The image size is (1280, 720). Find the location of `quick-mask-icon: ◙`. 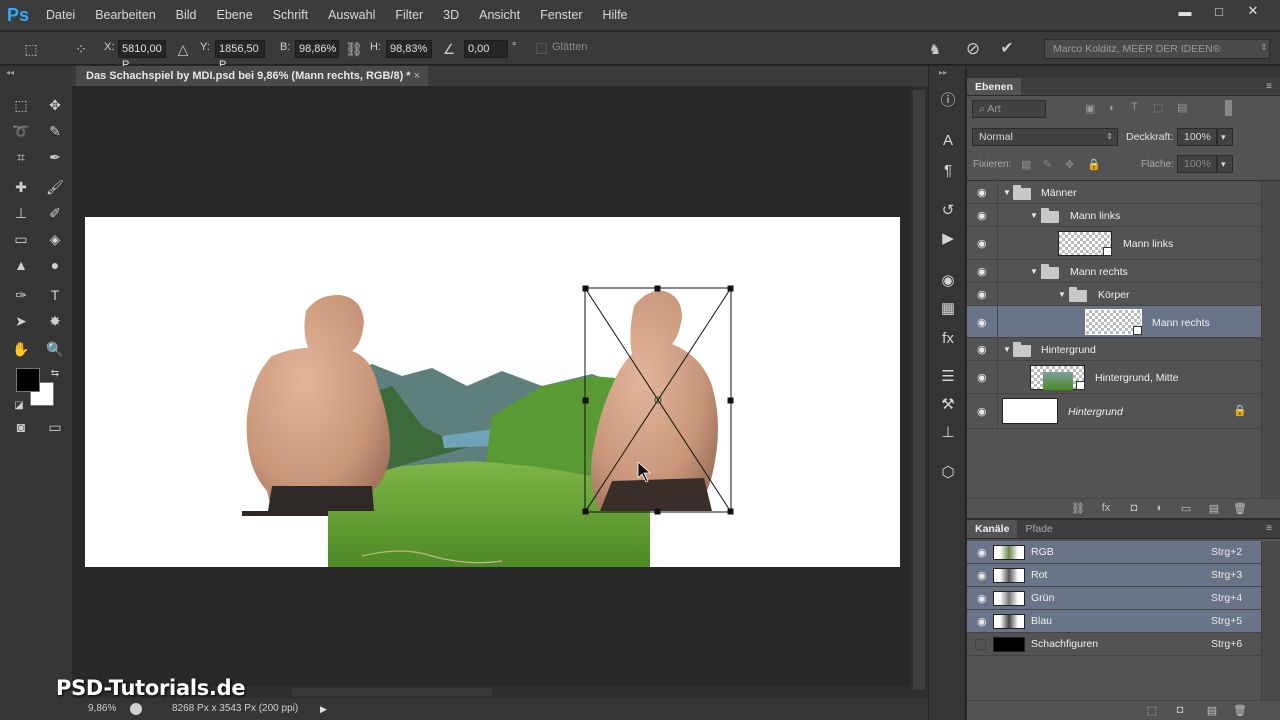

quick-mask-icon: ◙ is located at coordinates (21, 427).